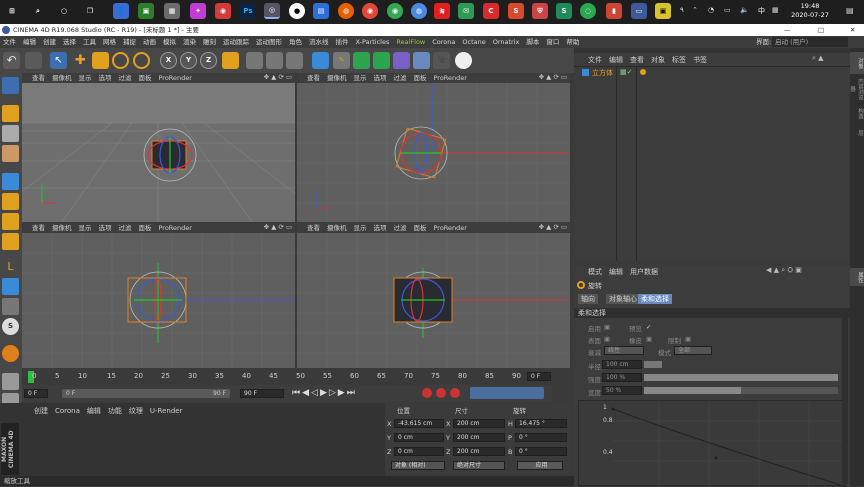  Describe the element at coordinates (33, 60) in the screenshot. I see `redo-icon` at that location.